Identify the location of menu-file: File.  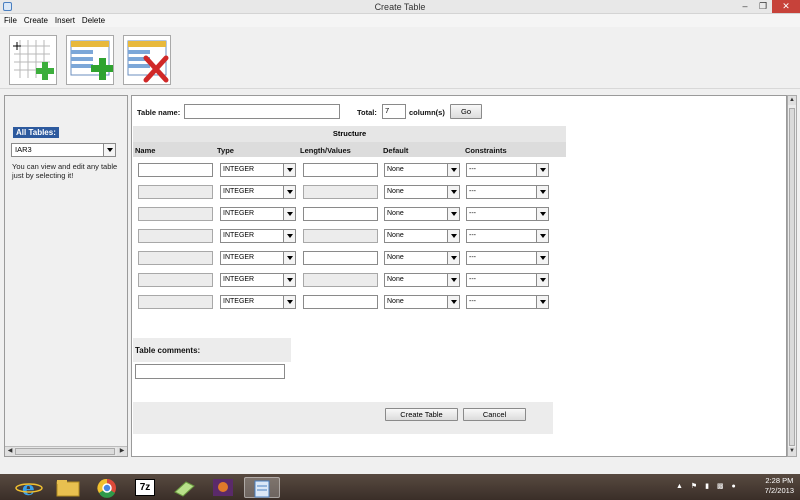
(10, 19).